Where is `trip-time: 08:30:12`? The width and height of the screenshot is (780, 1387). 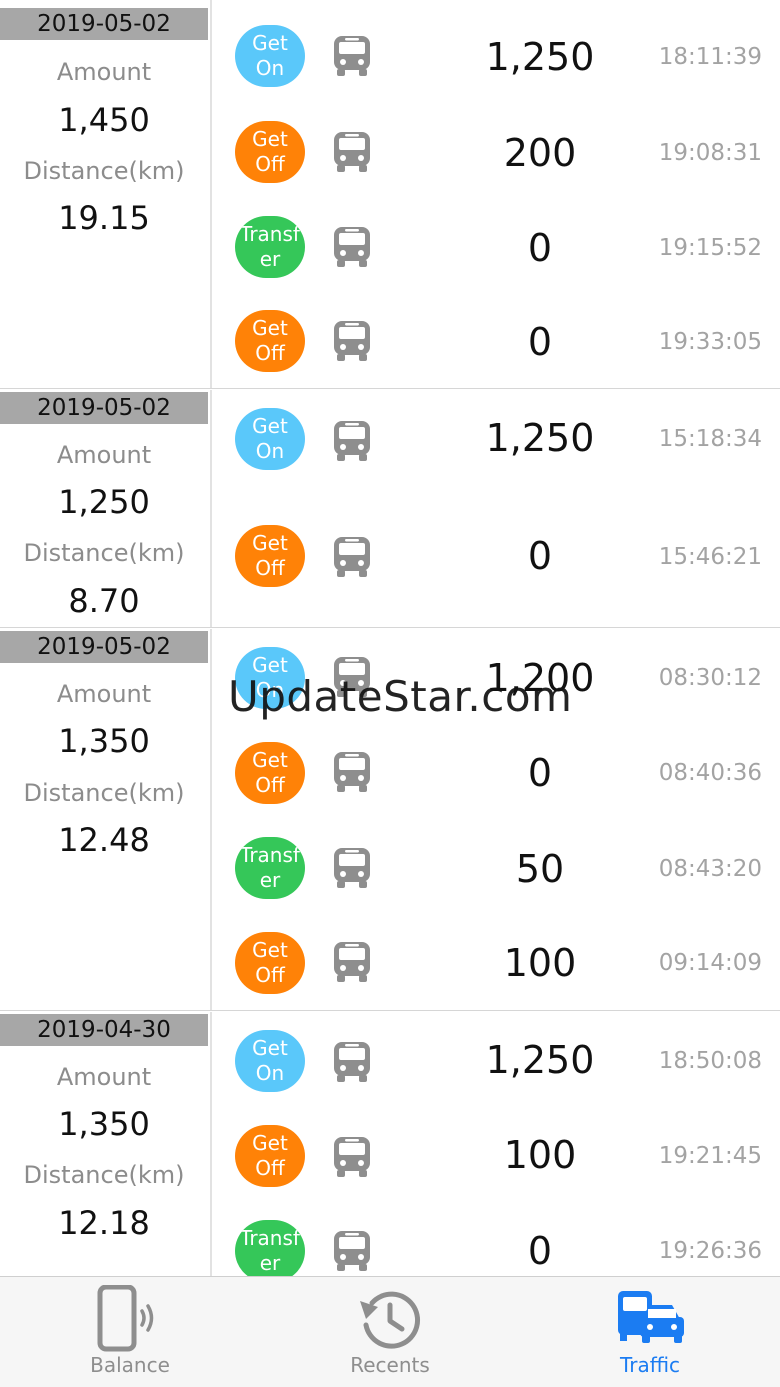 trip-time: 08:30:12 is located at coordinates (710, 678).